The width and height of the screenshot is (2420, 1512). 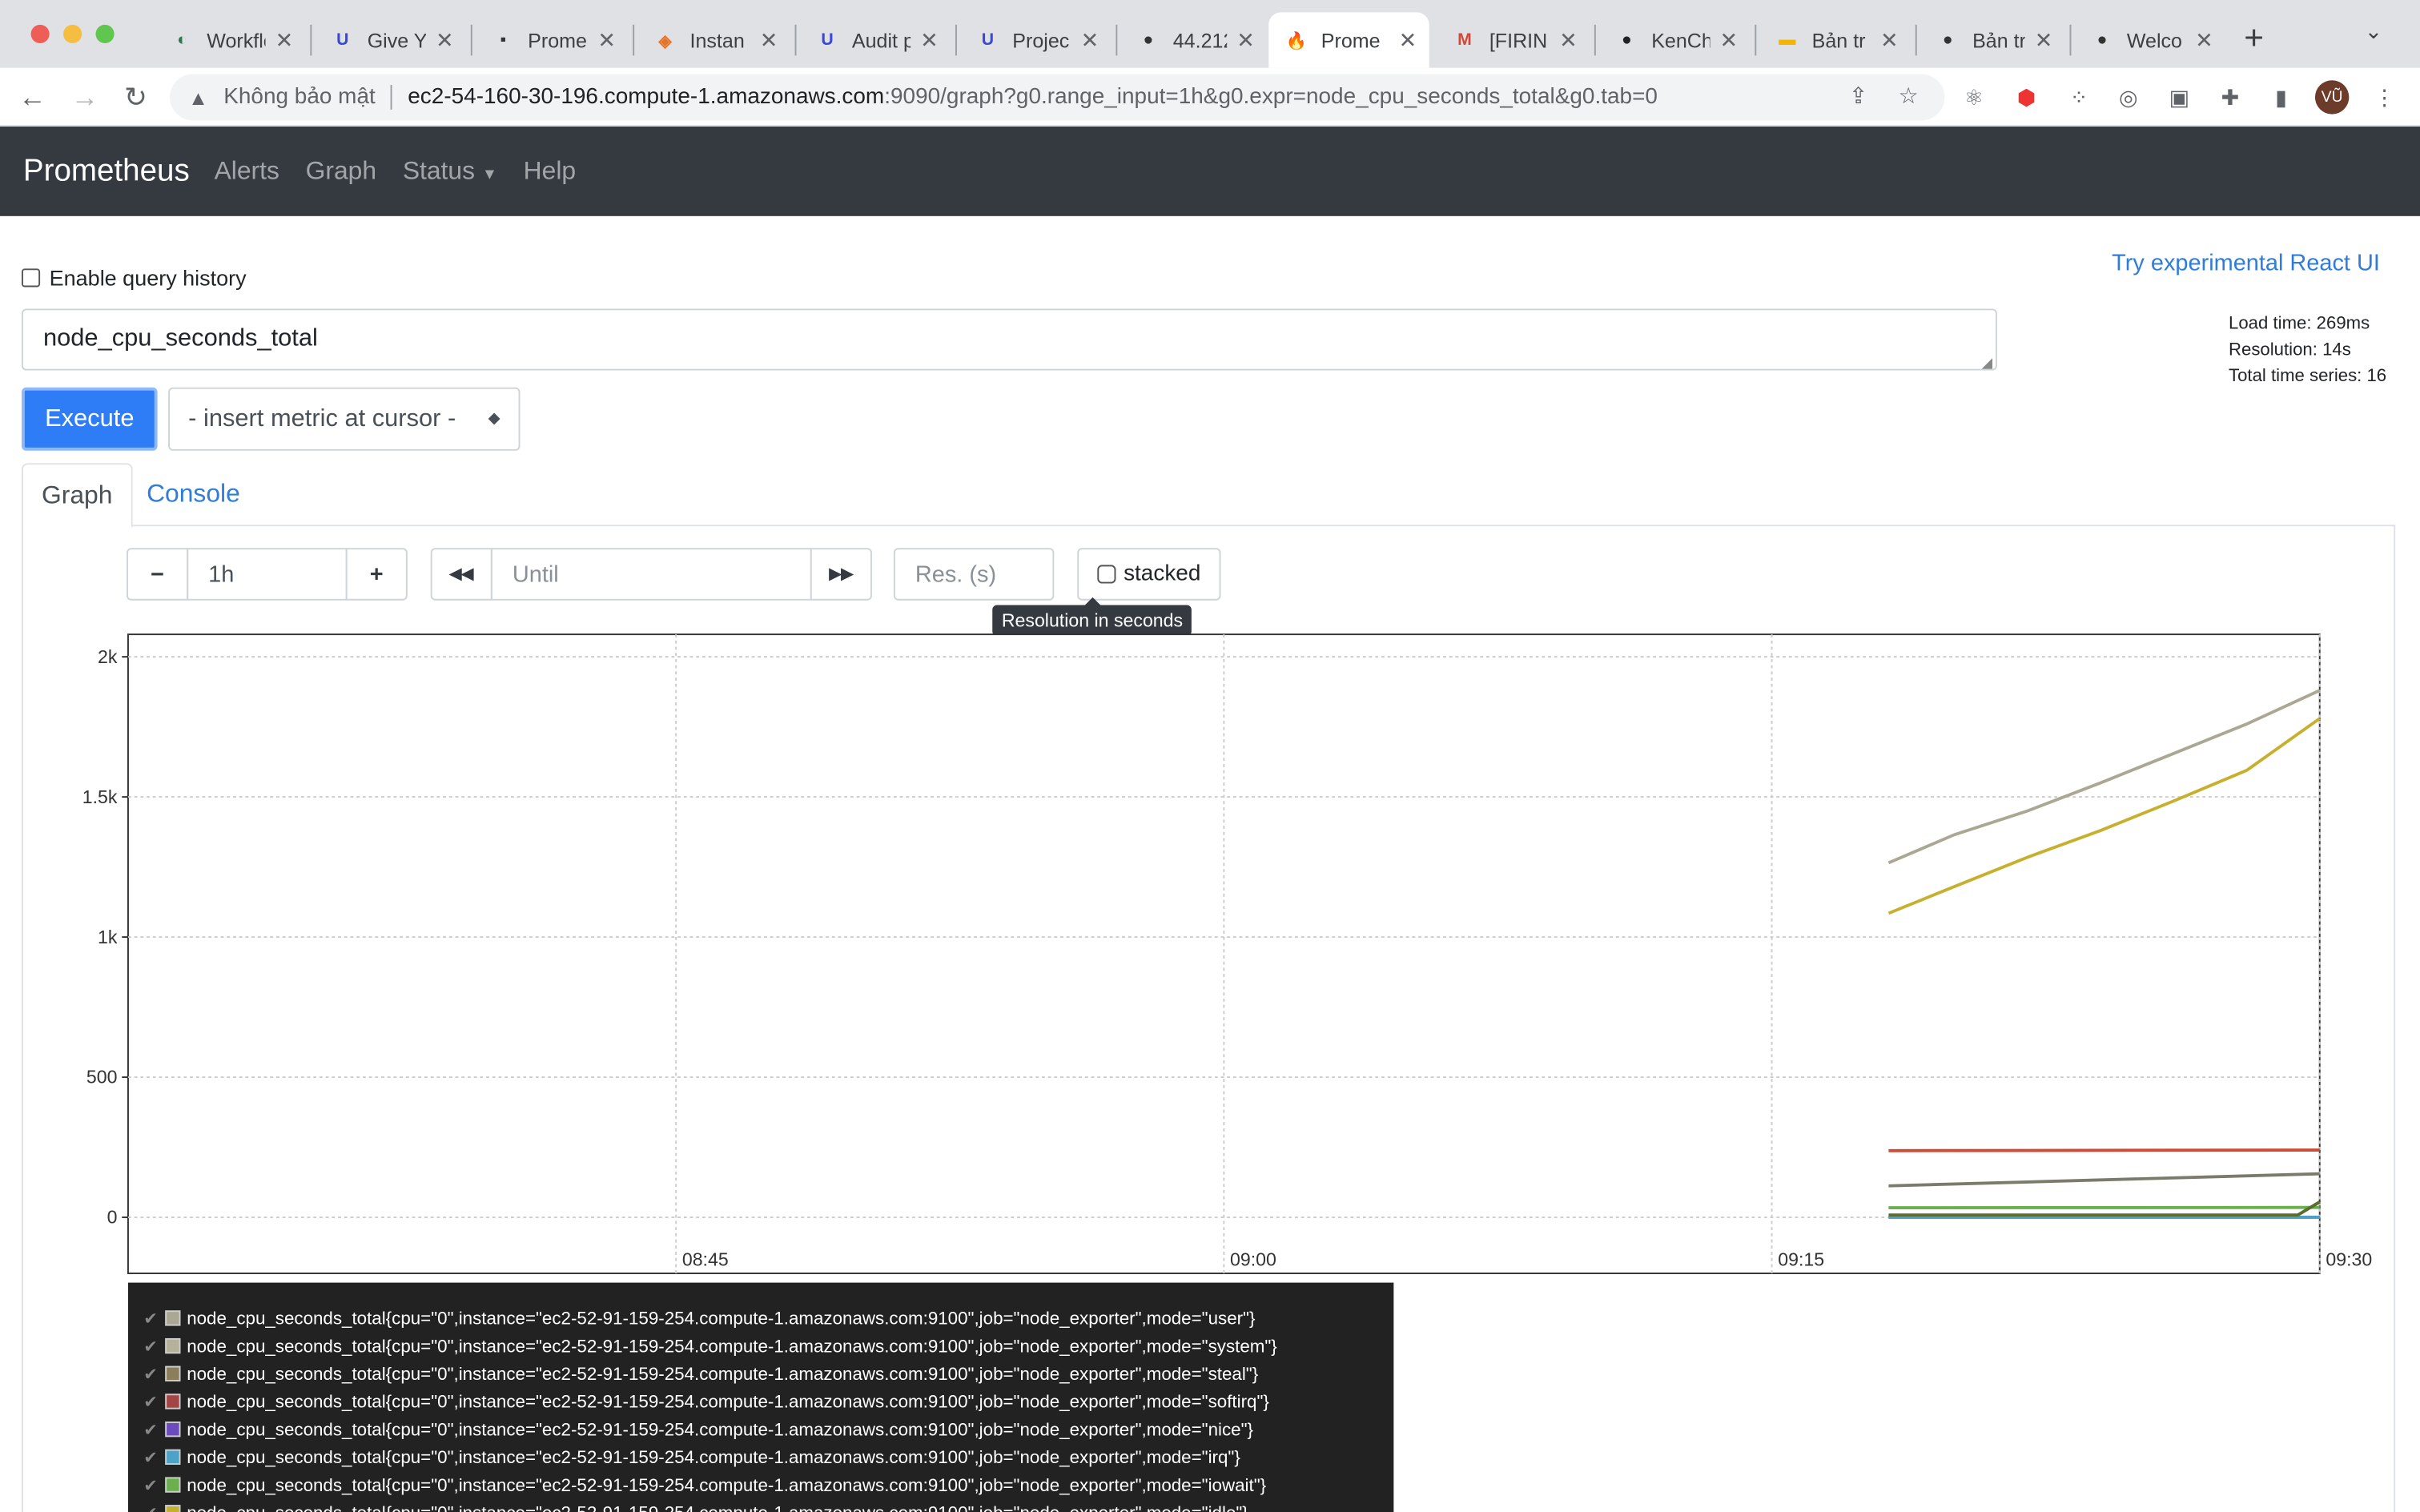 What do you see at coordinates (2308, 376) in the screenshot?
I see `total-series: Total time series: 16` at bounding box center [2308, 376].